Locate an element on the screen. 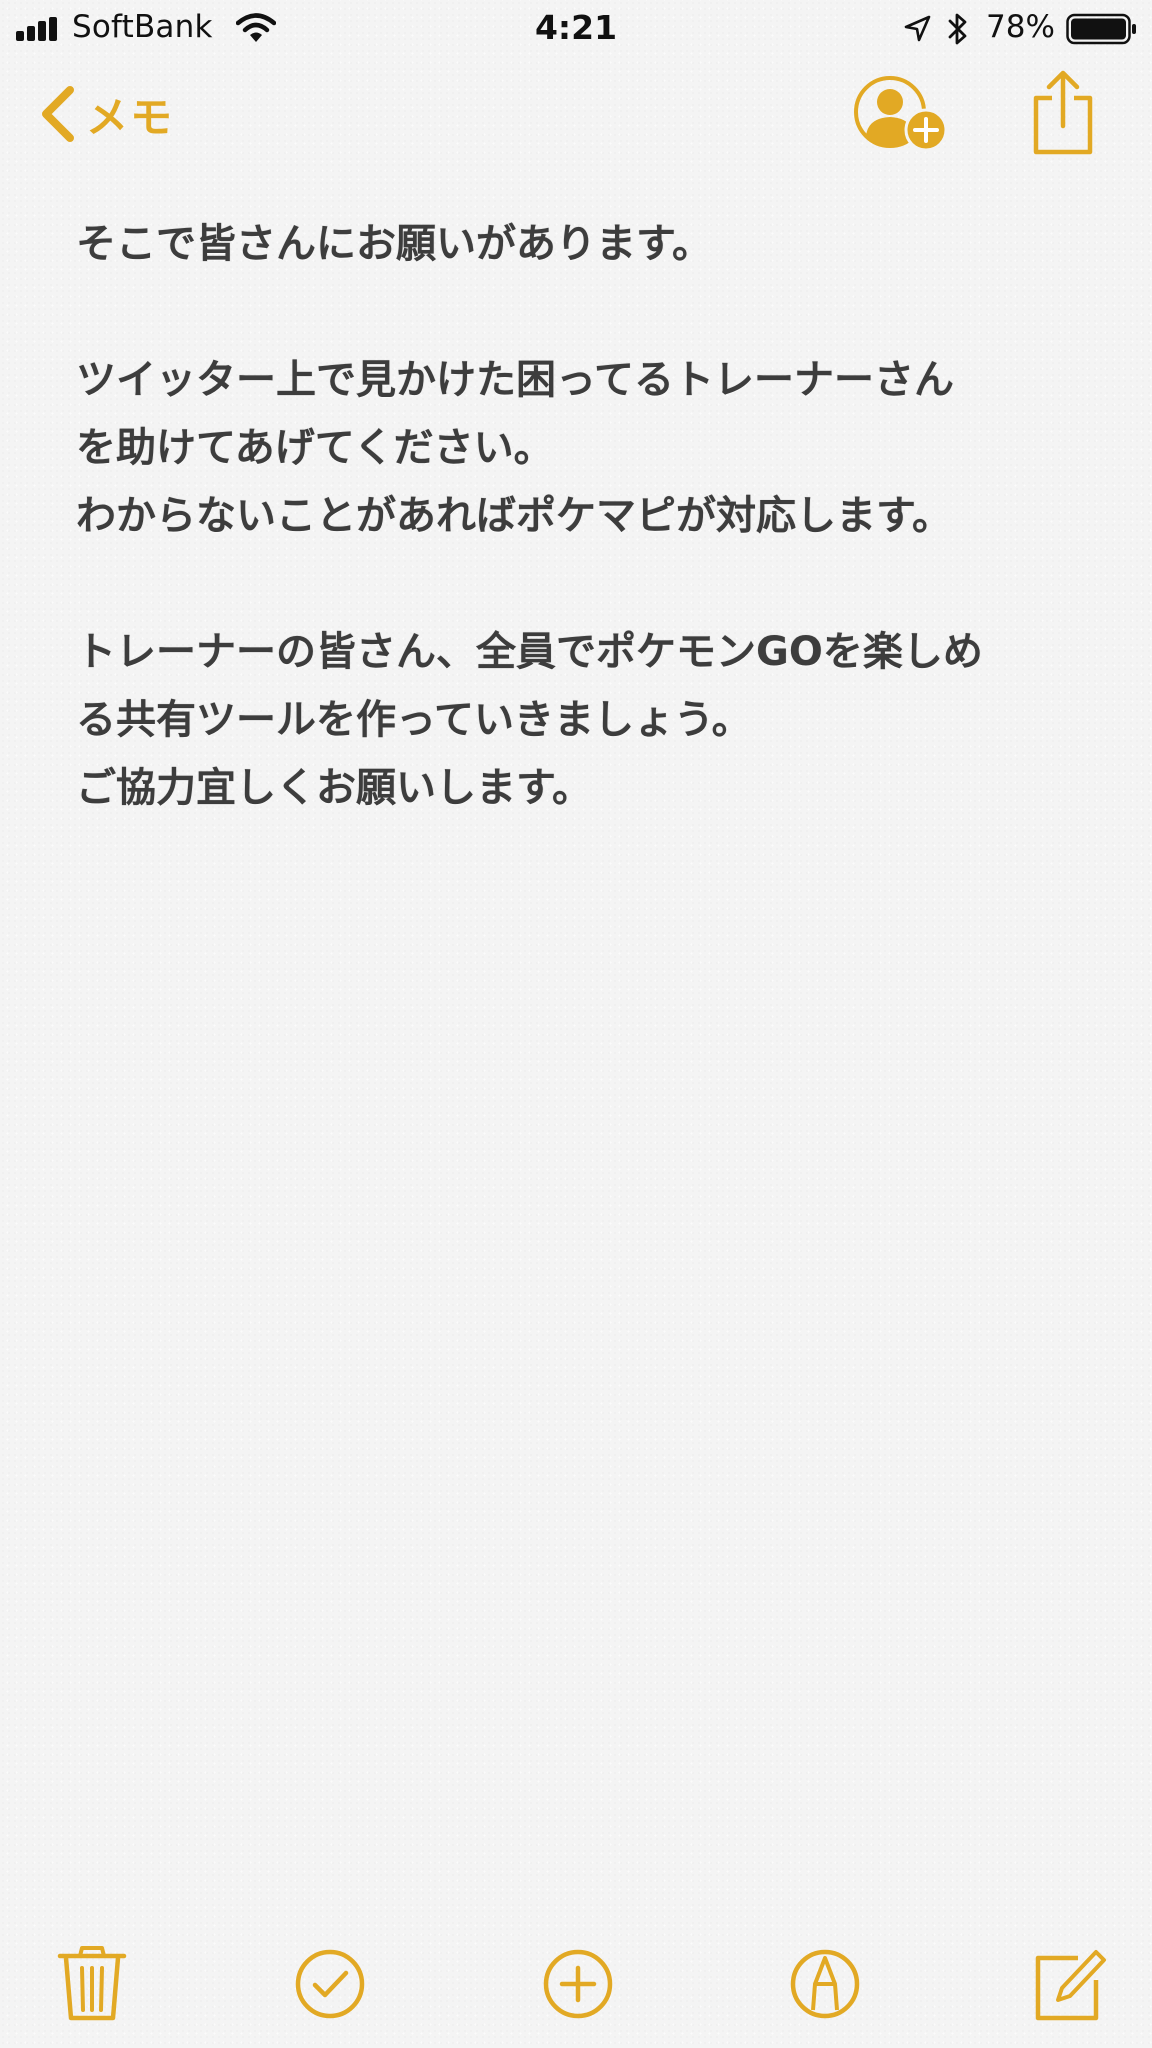 The height and width of the screenshot is (2048, 1152). location-arrow-icon is located at coordinates (917, 28).